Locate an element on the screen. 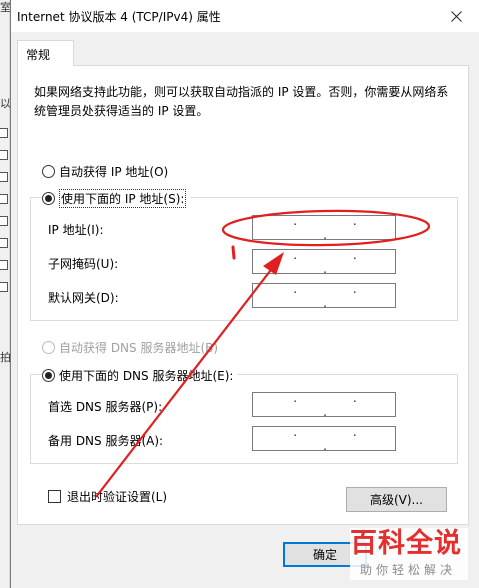 This screenshot has width=479, height=588. default-gateway-input: . . . is located at coordinates (324, 295).